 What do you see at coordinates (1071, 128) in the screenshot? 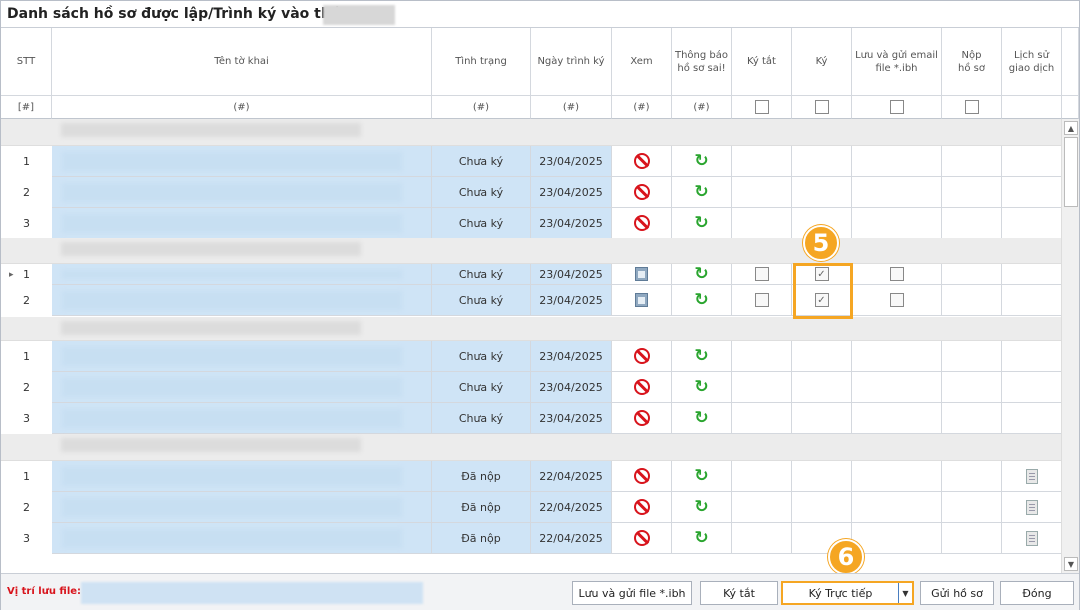
I see `scroll-up-icon: ▲` at bounding box center [1071, 128].